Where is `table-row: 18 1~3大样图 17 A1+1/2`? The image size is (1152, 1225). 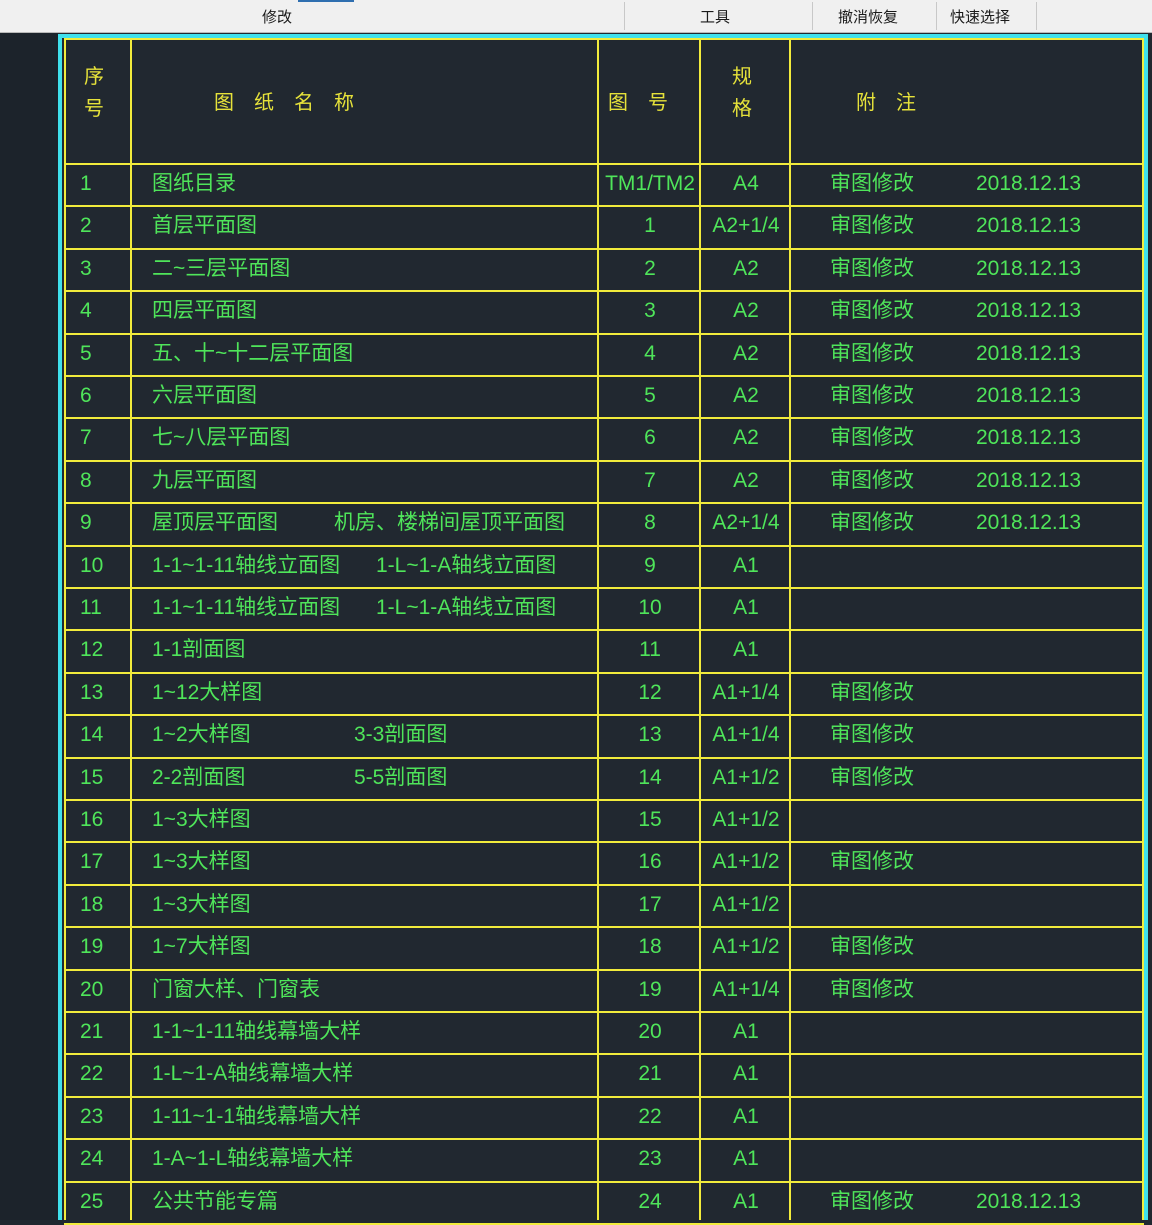
table-row: 18 1~3大样图 17 A1+1/2 is located at coordinates (604, 905).